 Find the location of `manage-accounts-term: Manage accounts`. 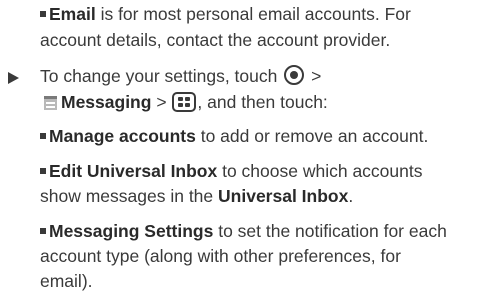

manage-accounts-term: Manage accounts is located at coordinates (122, 136).